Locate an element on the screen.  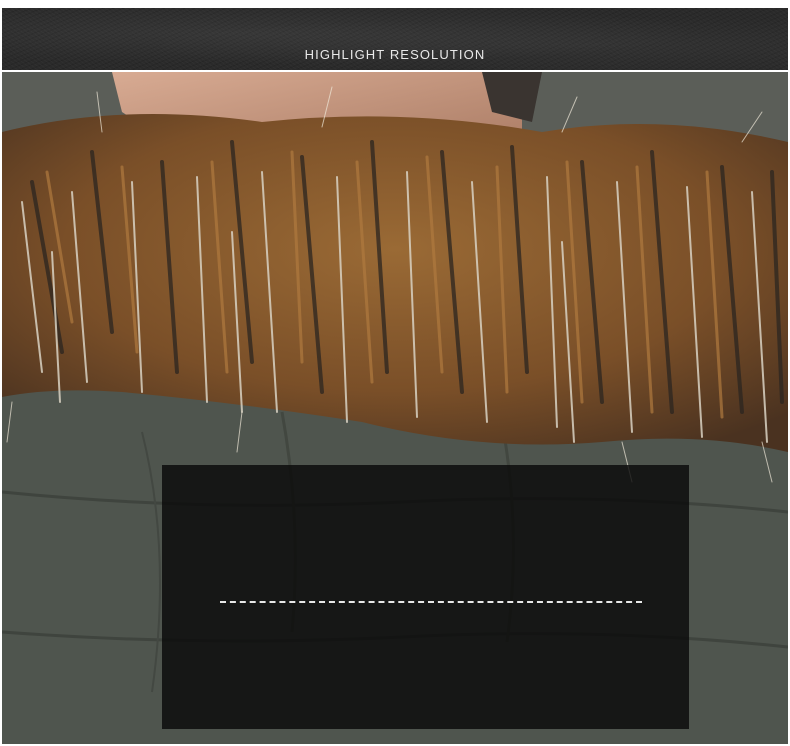
dashed-divider is located at coordinates (431, 602).